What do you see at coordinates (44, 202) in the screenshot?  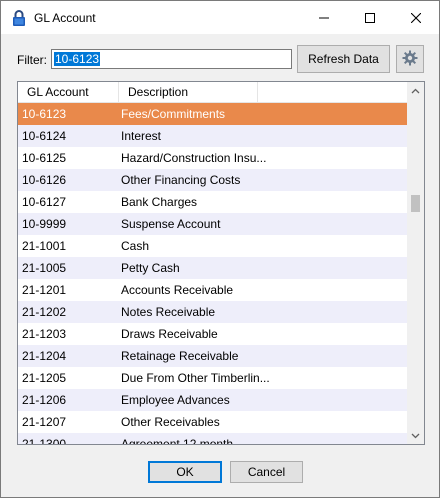 I see `gl-account-cell: 10-6127` at bounding box center [44, 202].